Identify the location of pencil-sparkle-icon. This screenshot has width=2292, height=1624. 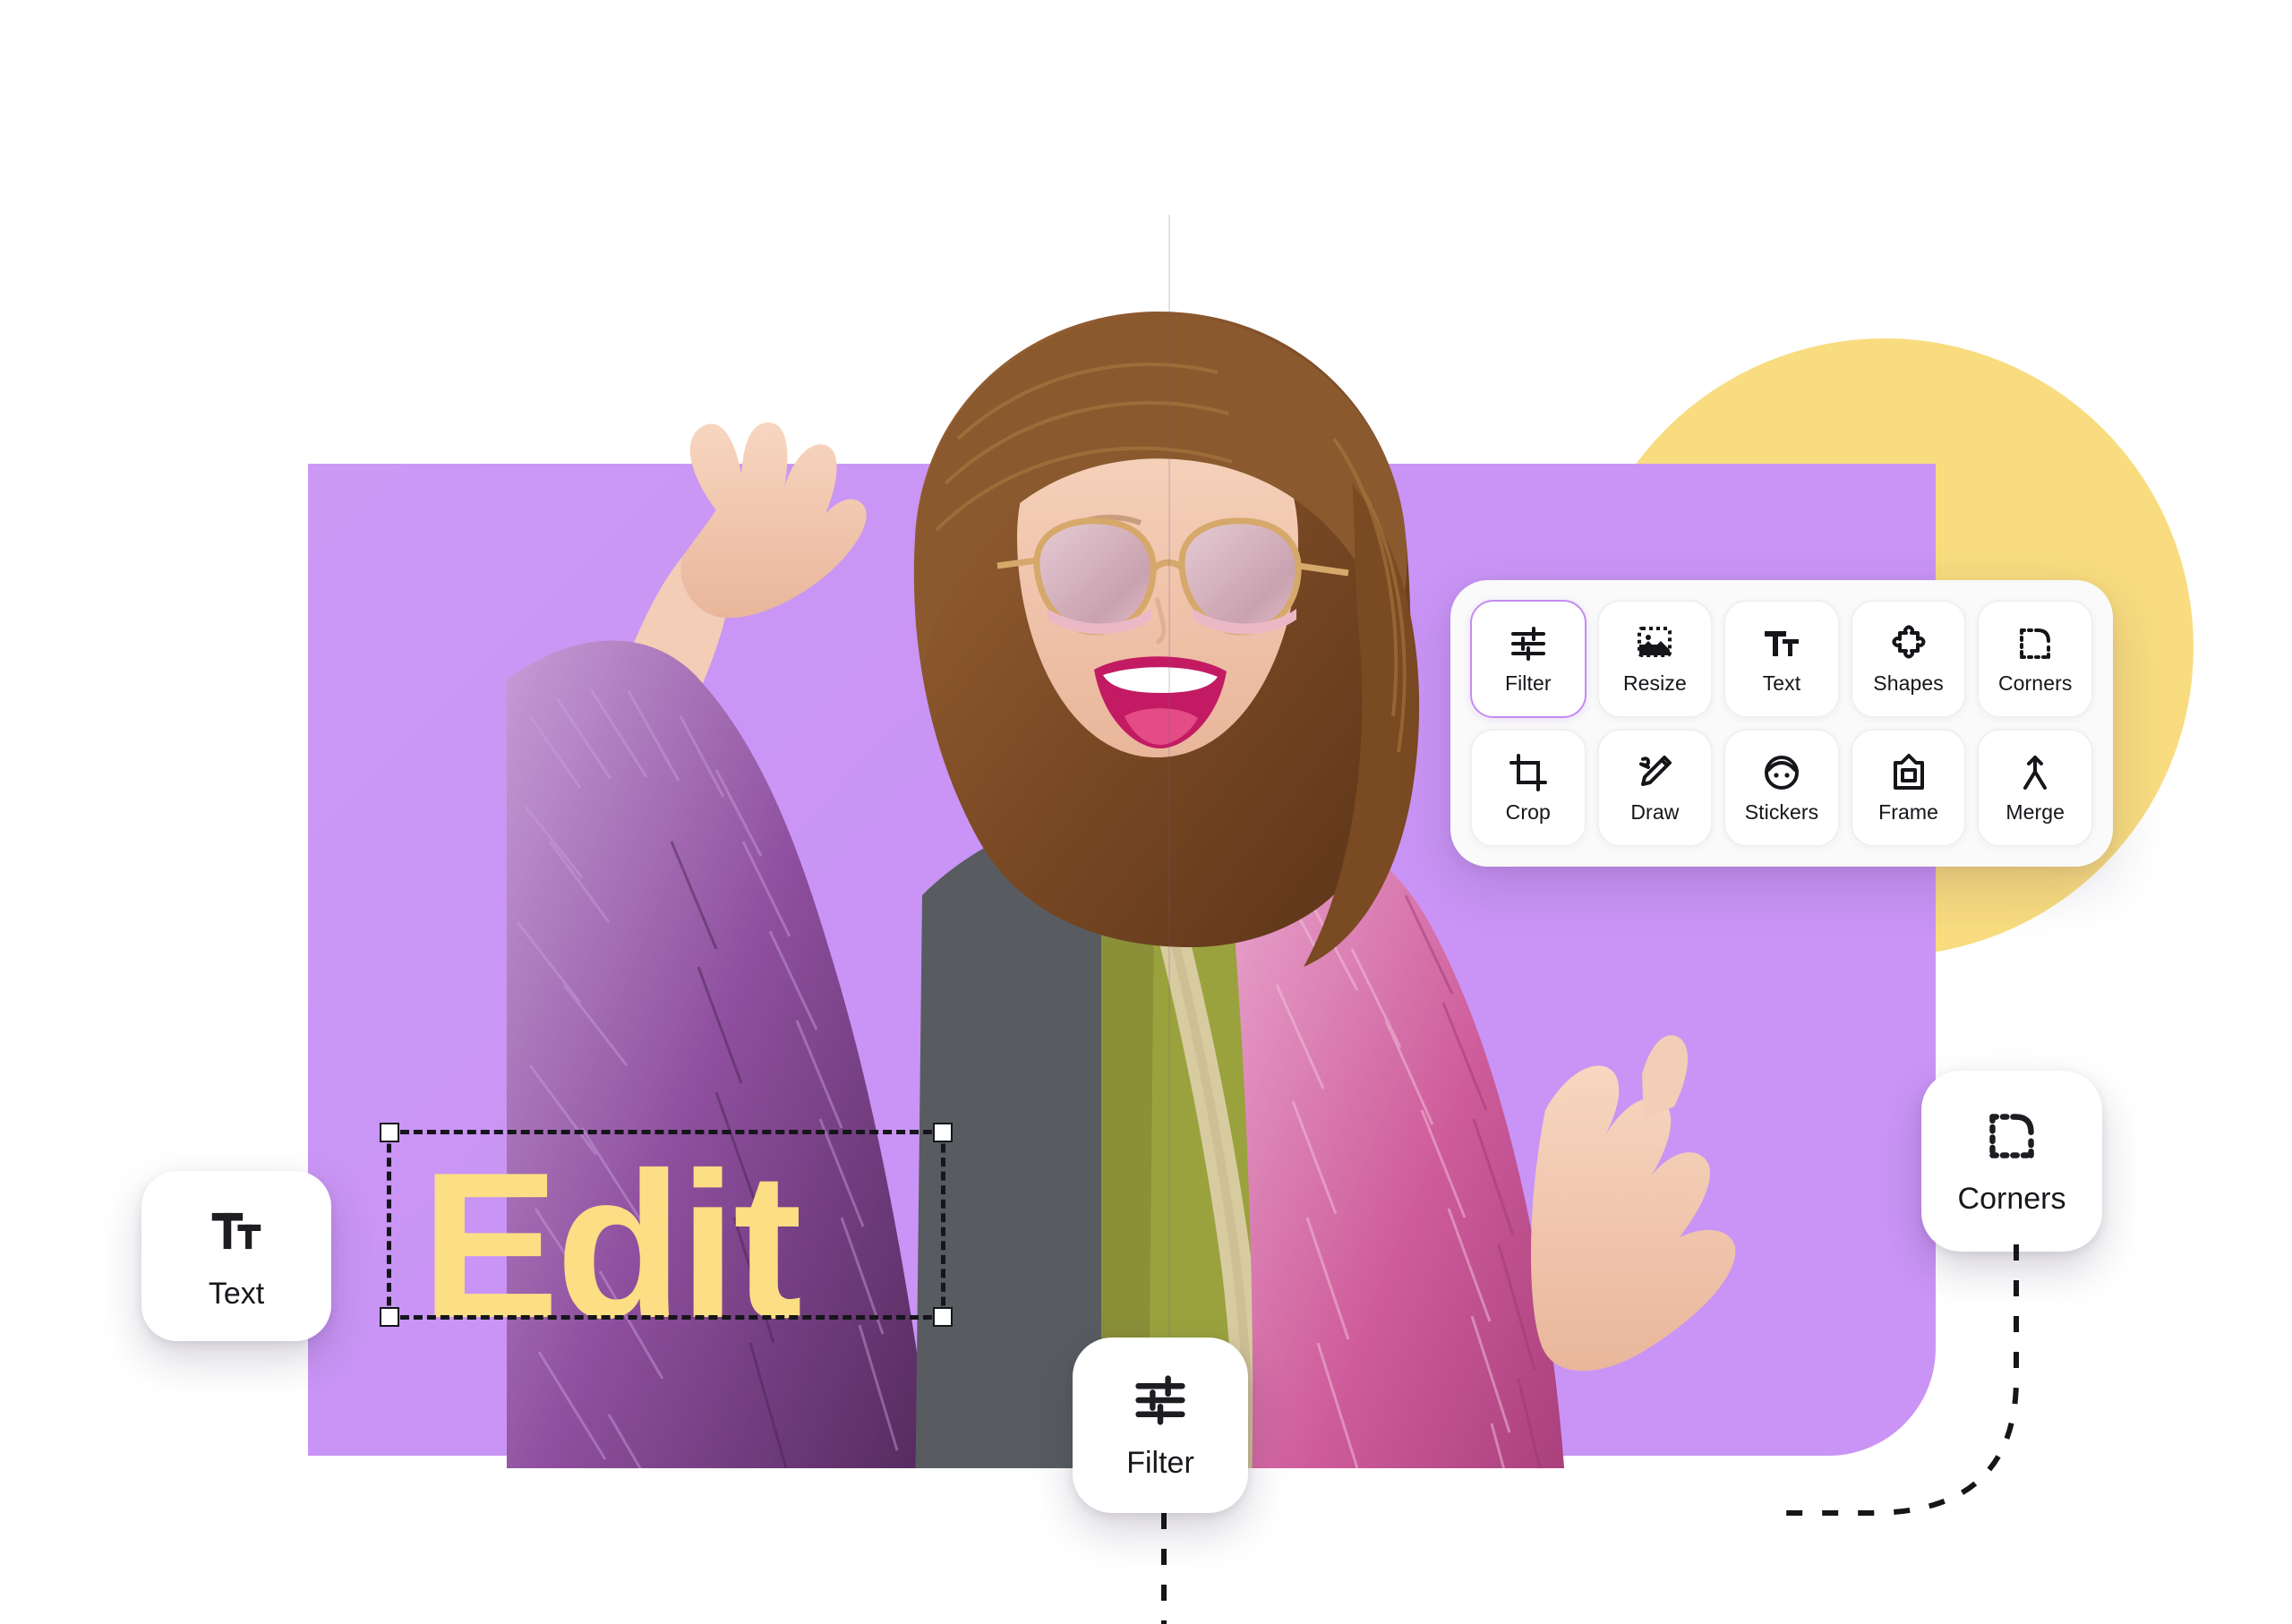
(1654, 772).